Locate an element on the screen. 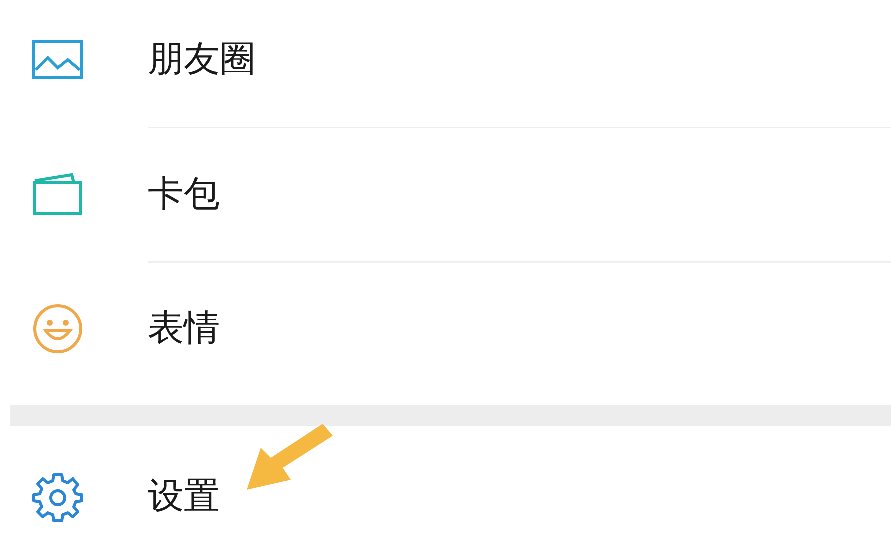 This screenshot has height=557, width=891. landscape-icon is located at coordinates (58, 60).